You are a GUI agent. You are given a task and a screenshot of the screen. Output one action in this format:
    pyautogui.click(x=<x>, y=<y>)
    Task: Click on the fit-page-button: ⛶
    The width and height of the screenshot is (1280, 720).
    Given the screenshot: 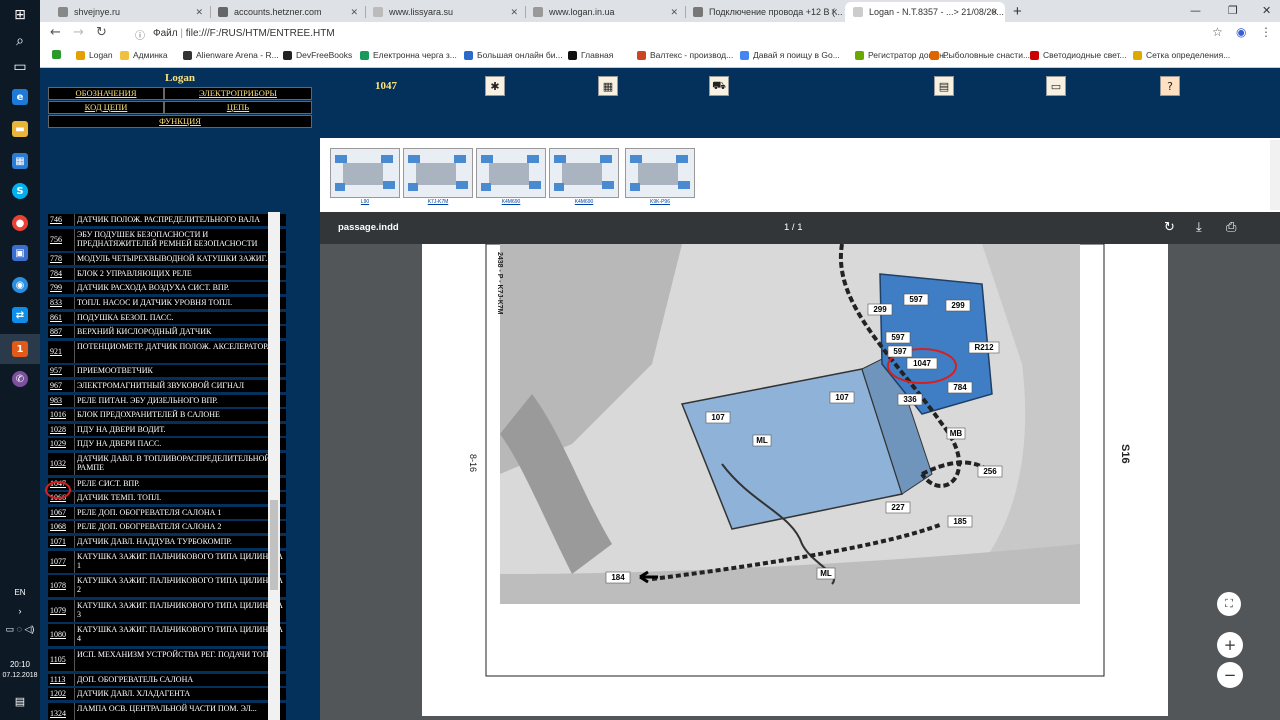 What is the action you would take?
    pyautogui.click(x=1229, y=604)
    